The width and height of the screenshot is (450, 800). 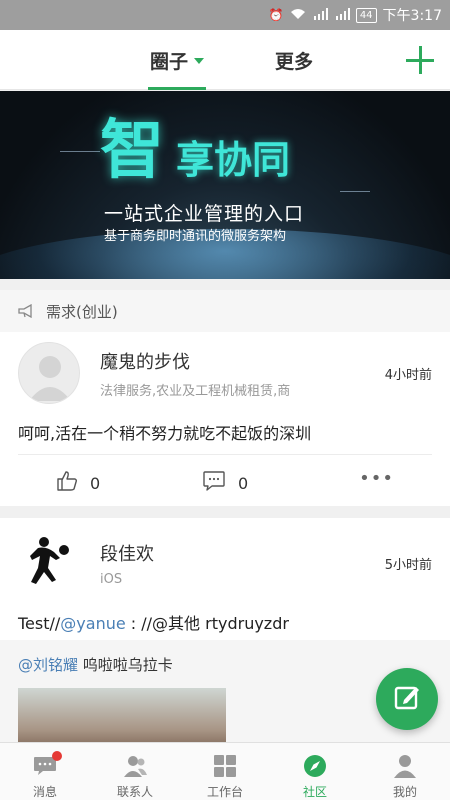 I want to click on notification-badge, so click(x=57, y=756).